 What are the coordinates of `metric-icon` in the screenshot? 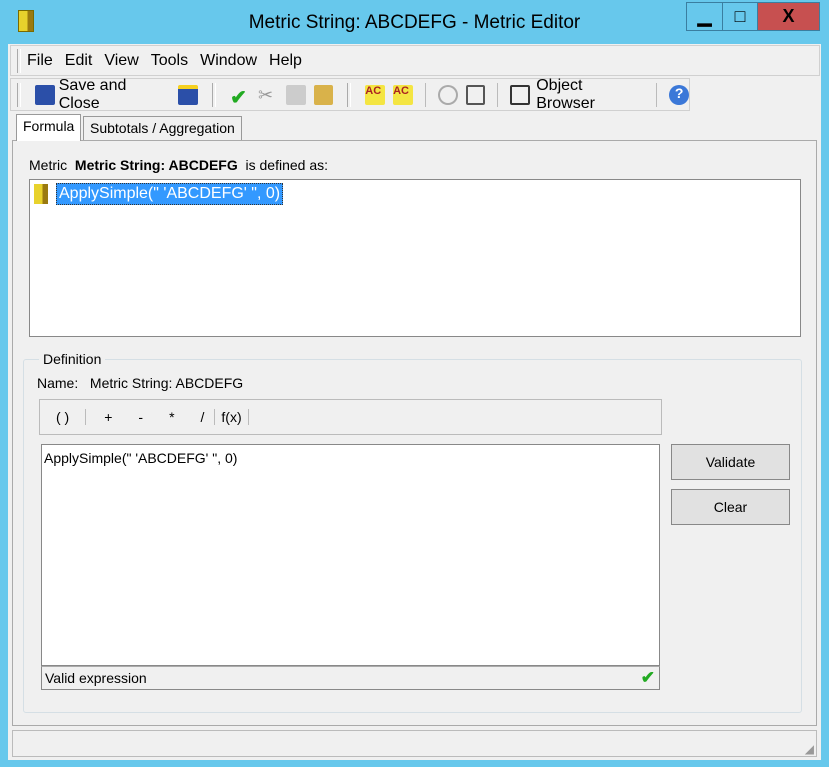 It's located at (41, 194).